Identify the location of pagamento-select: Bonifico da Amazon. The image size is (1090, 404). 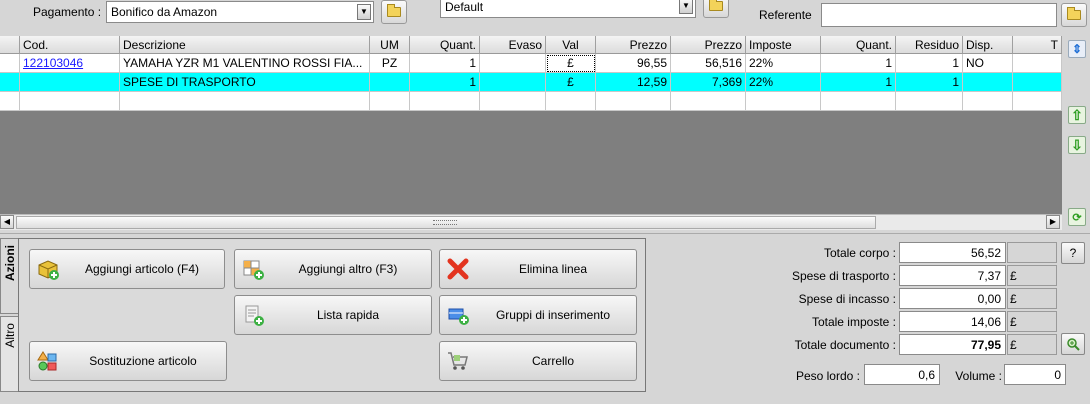
(240, 12).